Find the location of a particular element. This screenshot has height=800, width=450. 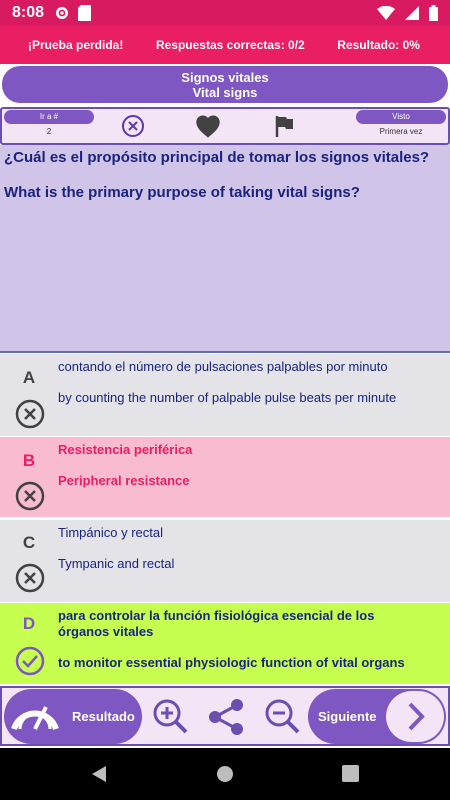

bottom-action-bar: Resultado Siguiente is located at coordinates (225, 716).